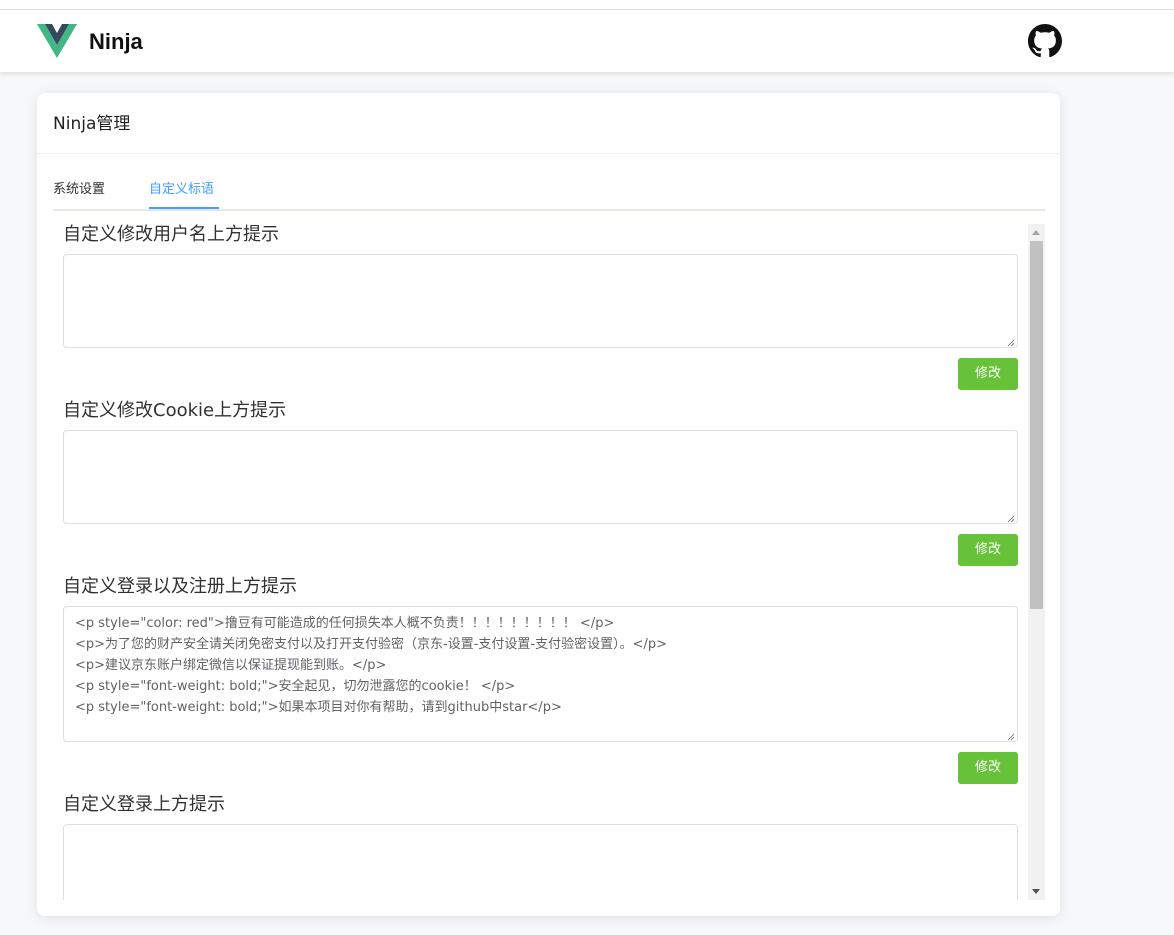  I want to click on section-login-tip: 自定义登录上方提示, so click(540, 847).